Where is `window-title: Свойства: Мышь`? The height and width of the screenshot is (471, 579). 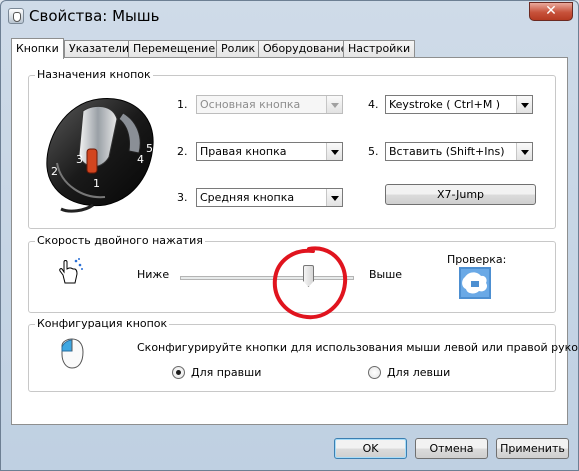
window-title: Свойства: Мышь is located at coordinates (94, 16).